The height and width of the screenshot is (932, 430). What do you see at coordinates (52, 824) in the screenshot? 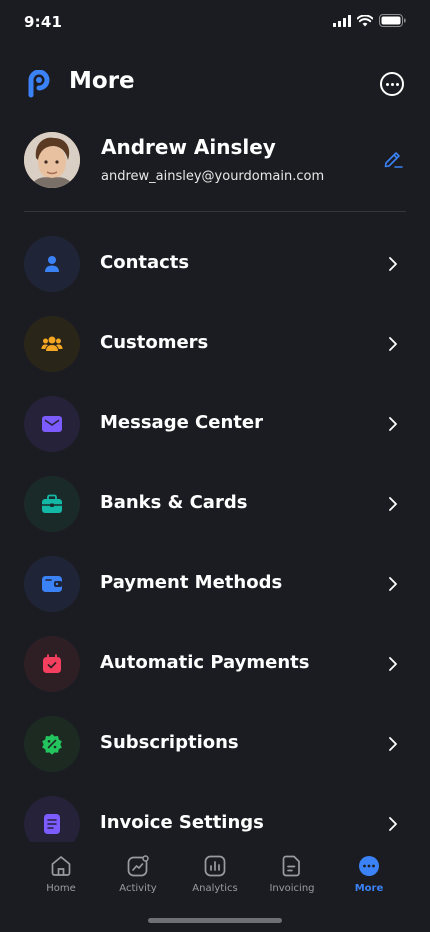
I see `document-icon` at bounding box center [52, 824].